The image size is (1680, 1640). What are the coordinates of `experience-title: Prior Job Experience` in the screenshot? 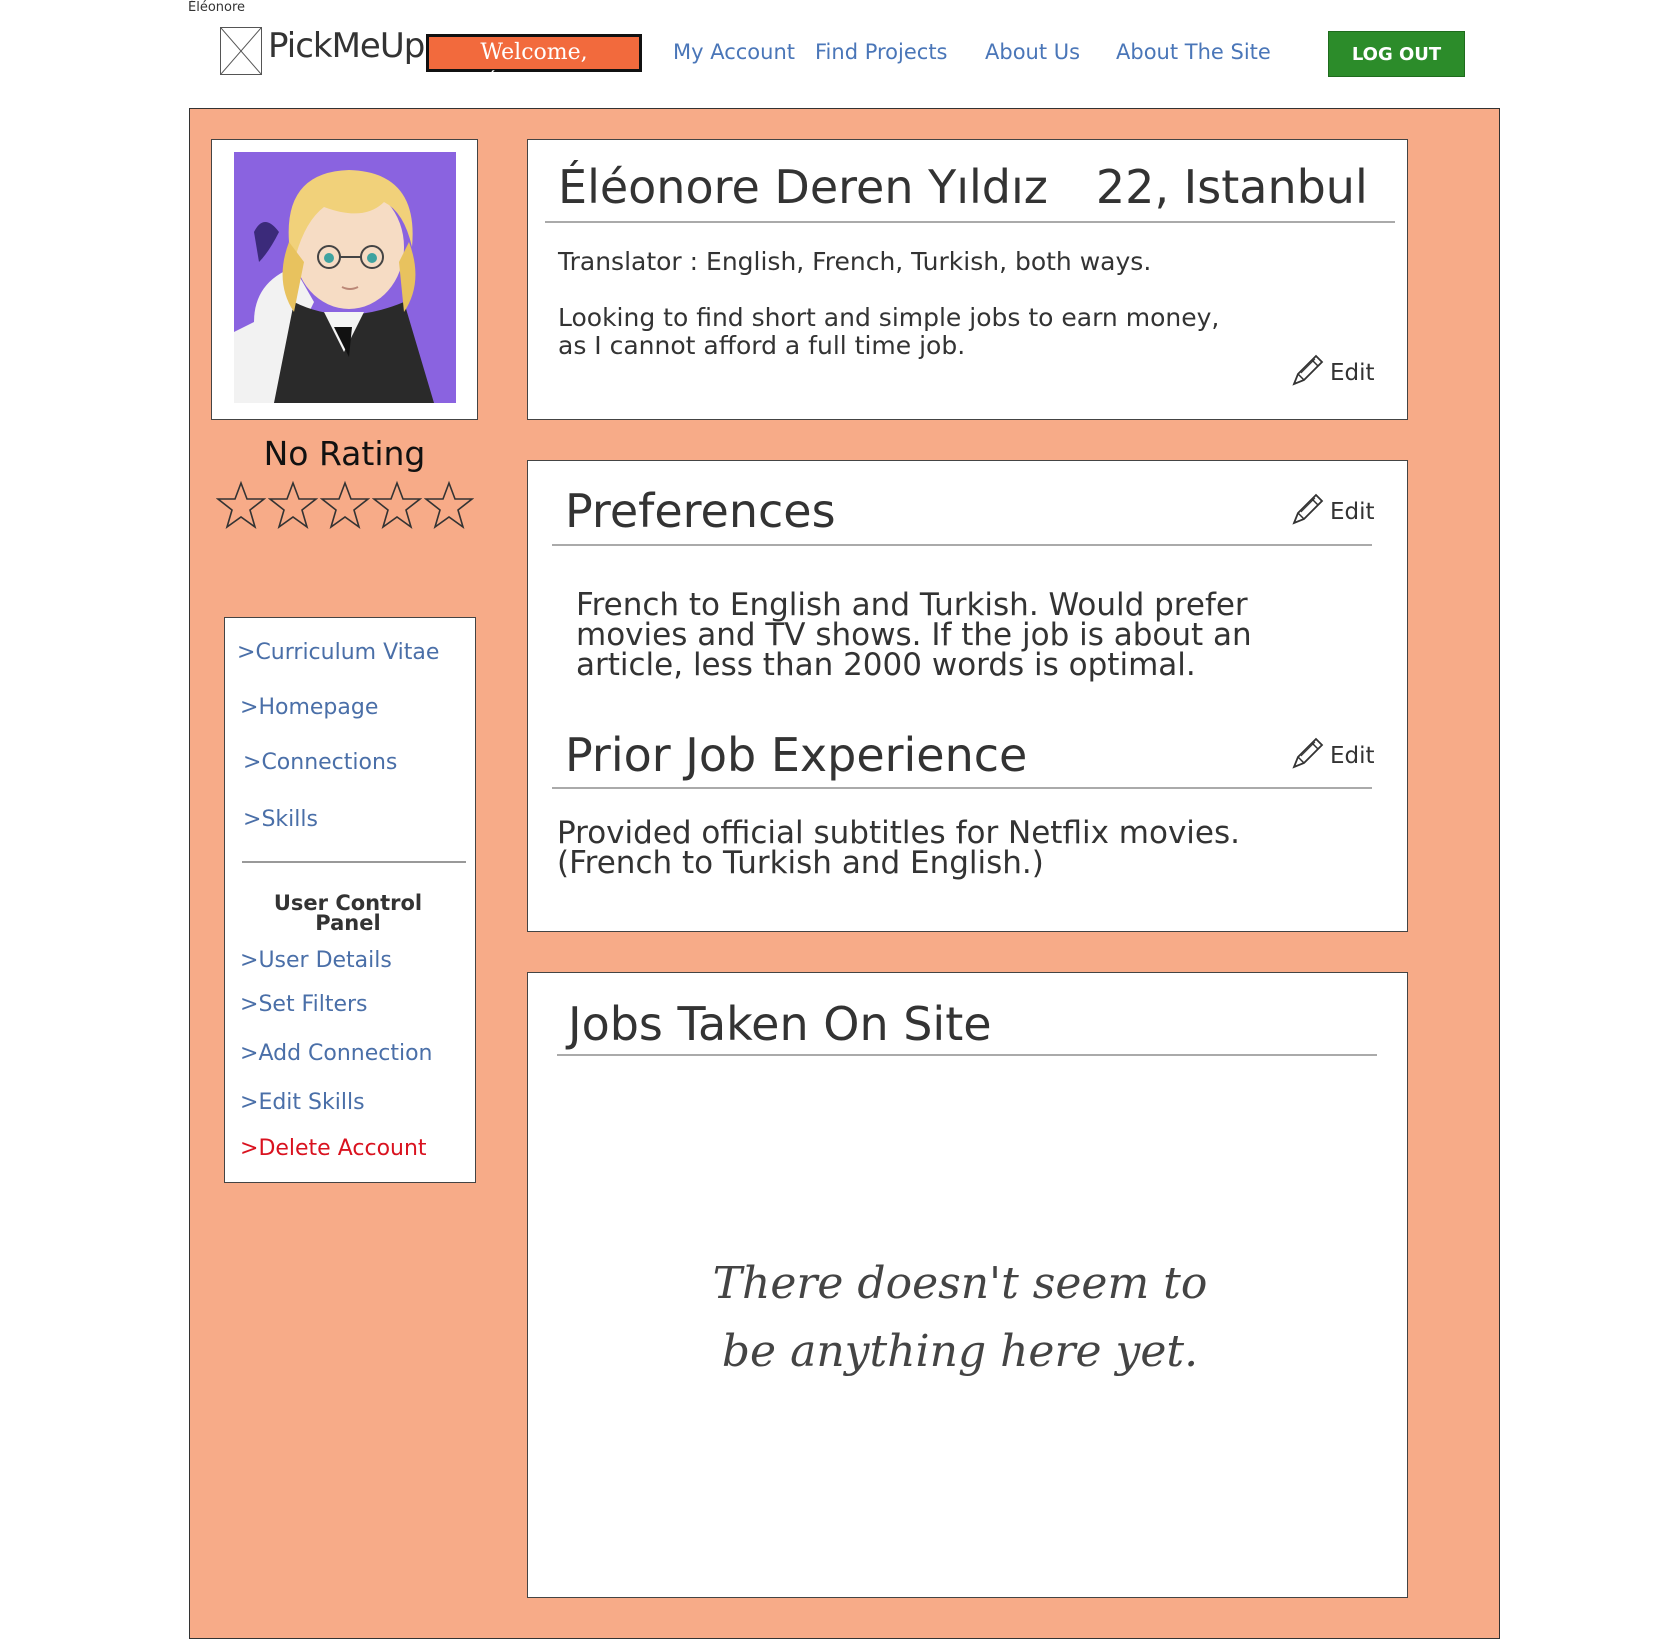 It's located at (796, 755).